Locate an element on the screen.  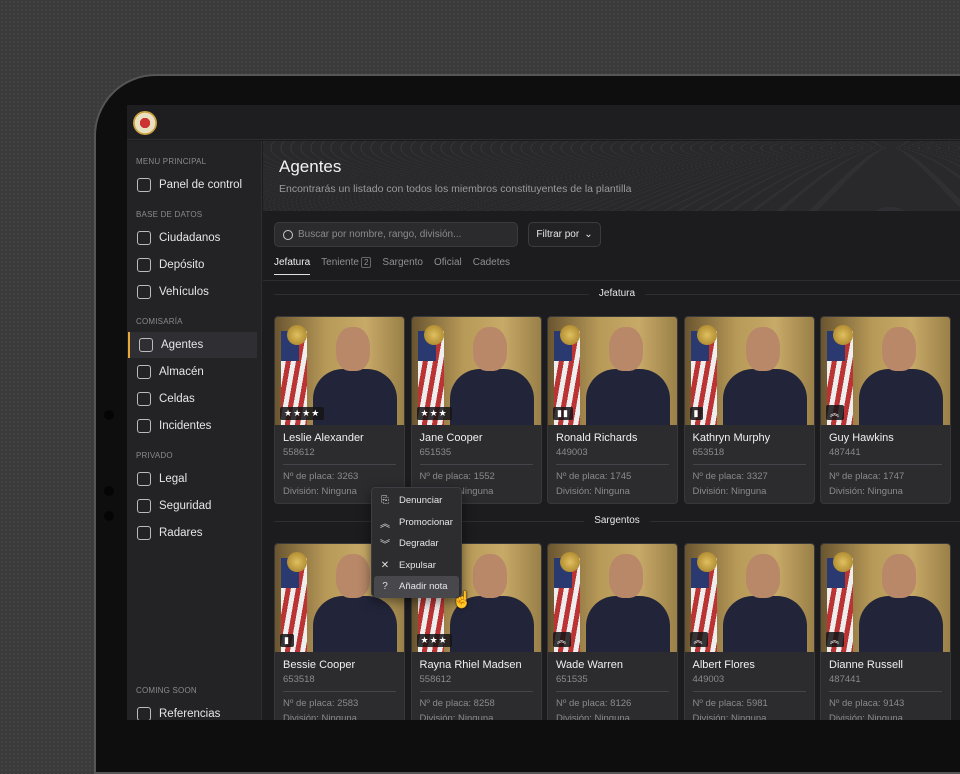
key-icon is located at coordinates (144, 265).